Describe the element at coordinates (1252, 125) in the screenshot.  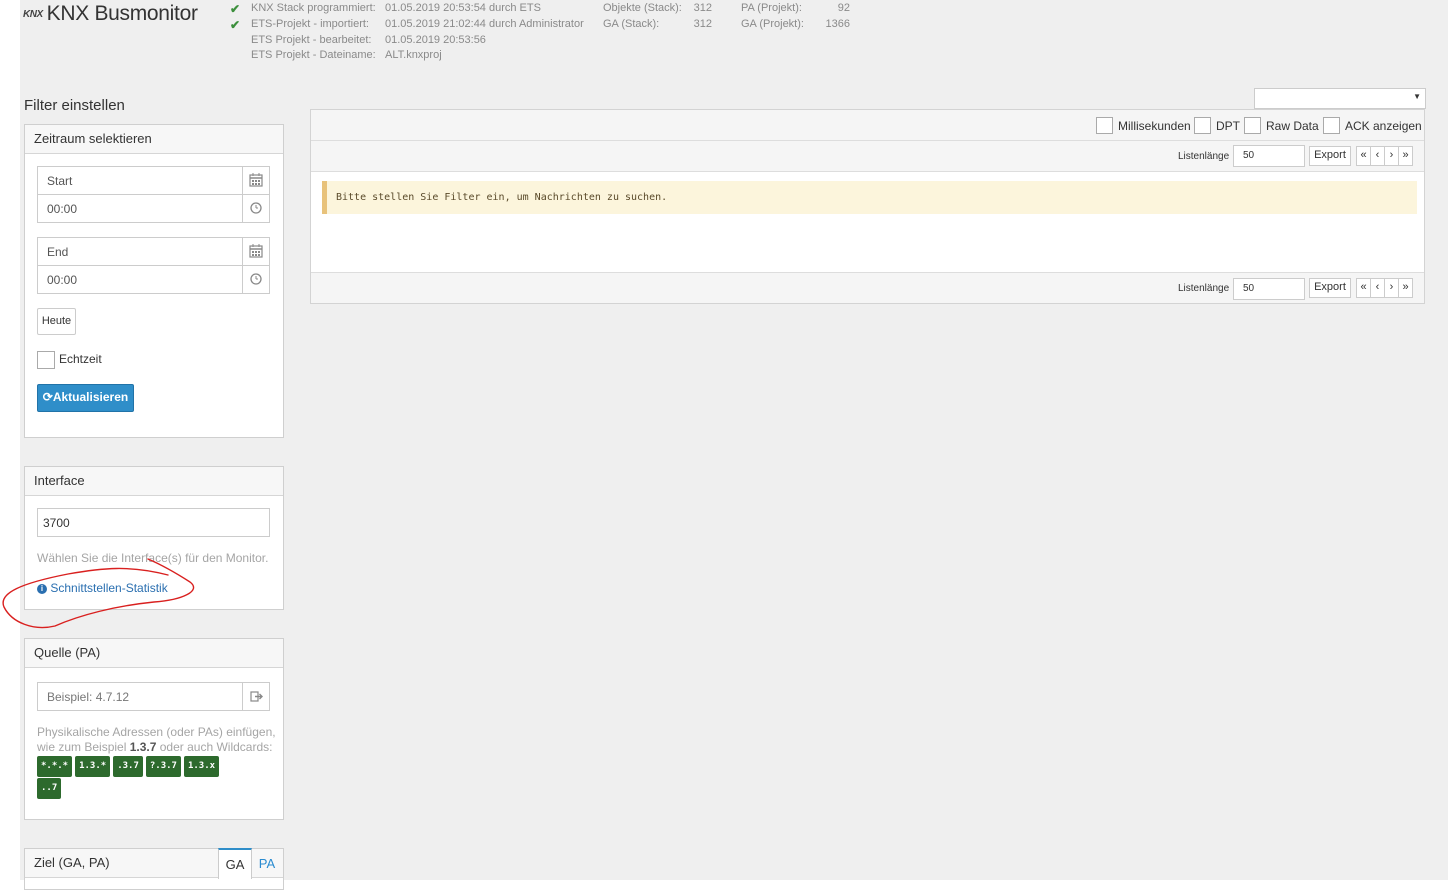
I see `raw-data-checkbox` at that location.